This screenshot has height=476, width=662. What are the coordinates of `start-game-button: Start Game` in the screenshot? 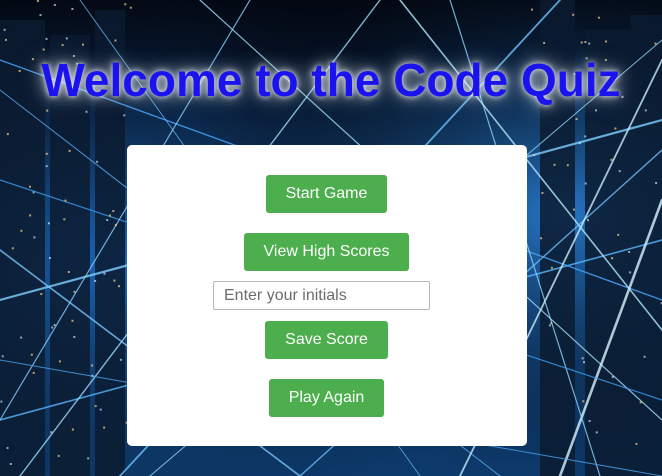 It's located at (326, 194).